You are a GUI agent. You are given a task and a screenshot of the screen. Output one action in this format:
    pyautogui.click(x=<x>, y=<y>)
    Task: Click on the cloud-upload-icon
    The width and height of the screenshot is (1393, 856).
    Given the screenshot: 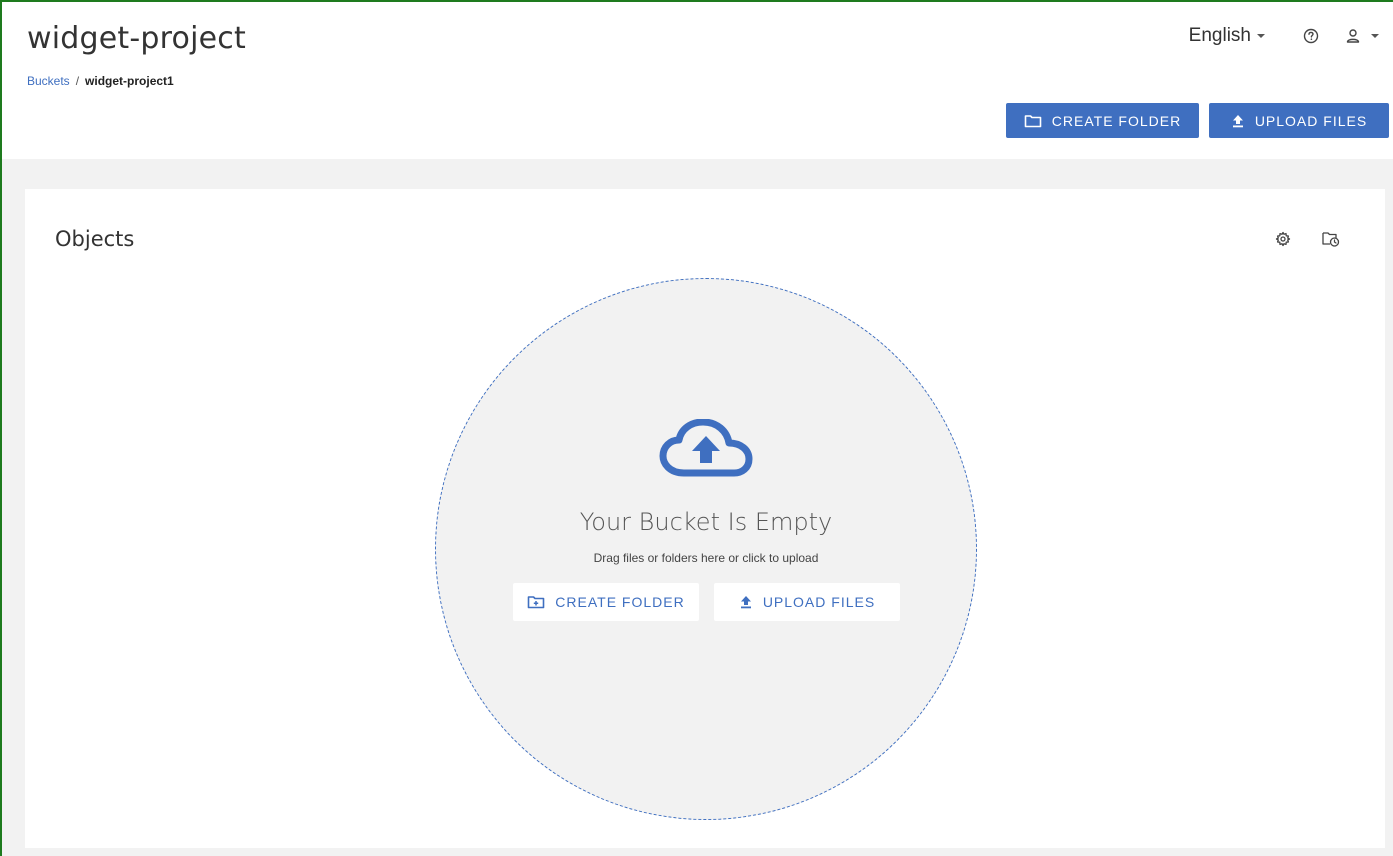 What is the action you would take?
    pyautogui.click(x=706, y=448)
    